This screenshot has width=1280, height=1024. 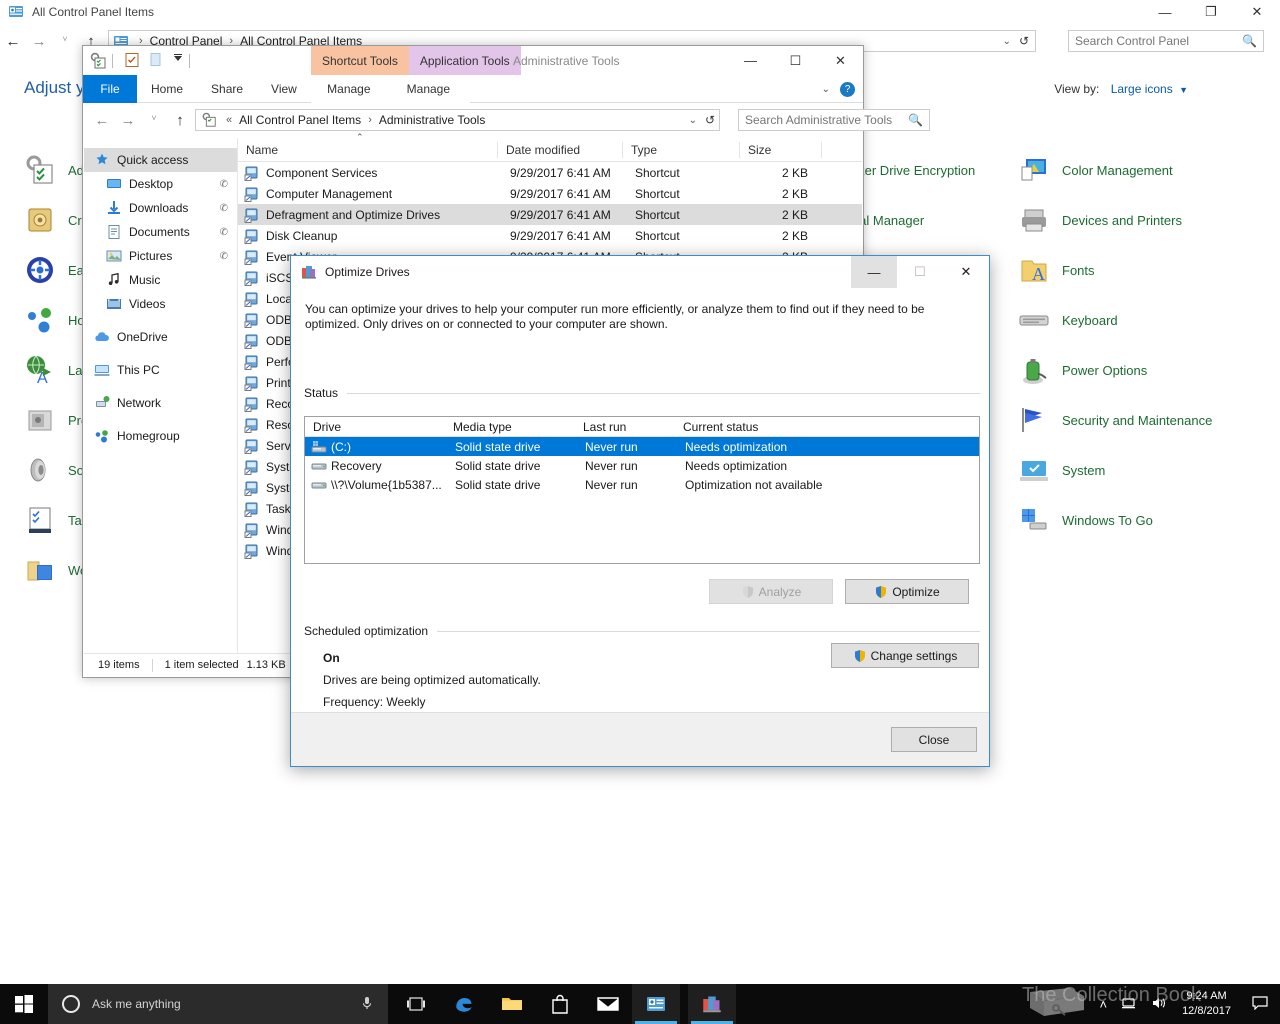 I want to click on contextual-tab-shortcut-tools: Shortcut Tools, so click(x=360, y=60).